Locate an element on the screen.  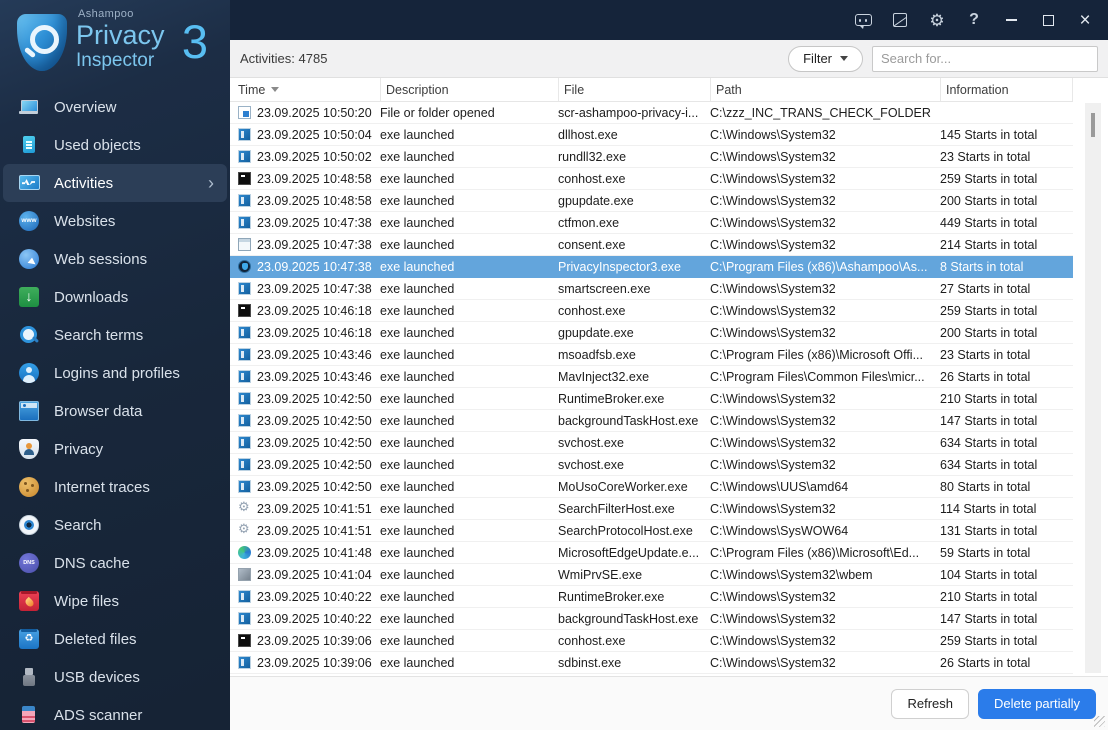
sidebar-item-search: Search is located at coordinates (115, 525).